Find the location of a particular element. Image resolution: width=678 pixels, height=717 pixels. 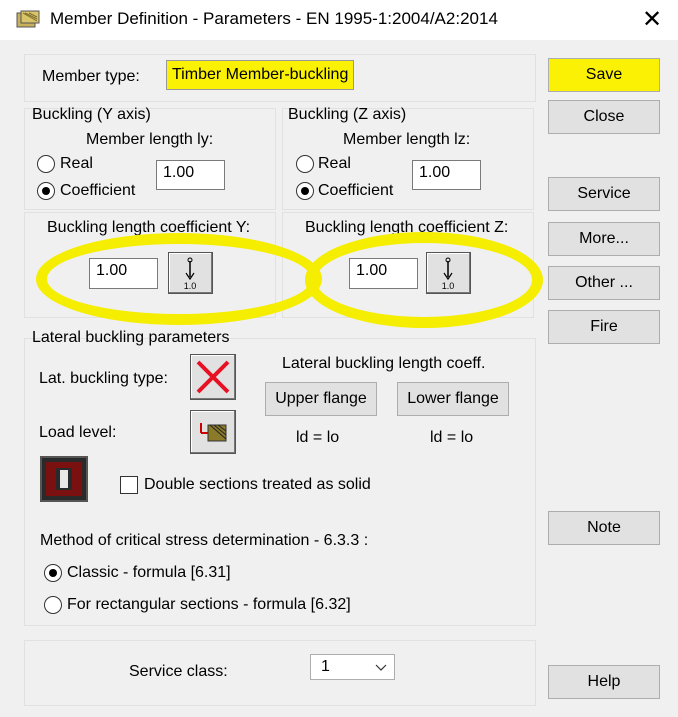

load-level-button is located at coordinates (213, 432).